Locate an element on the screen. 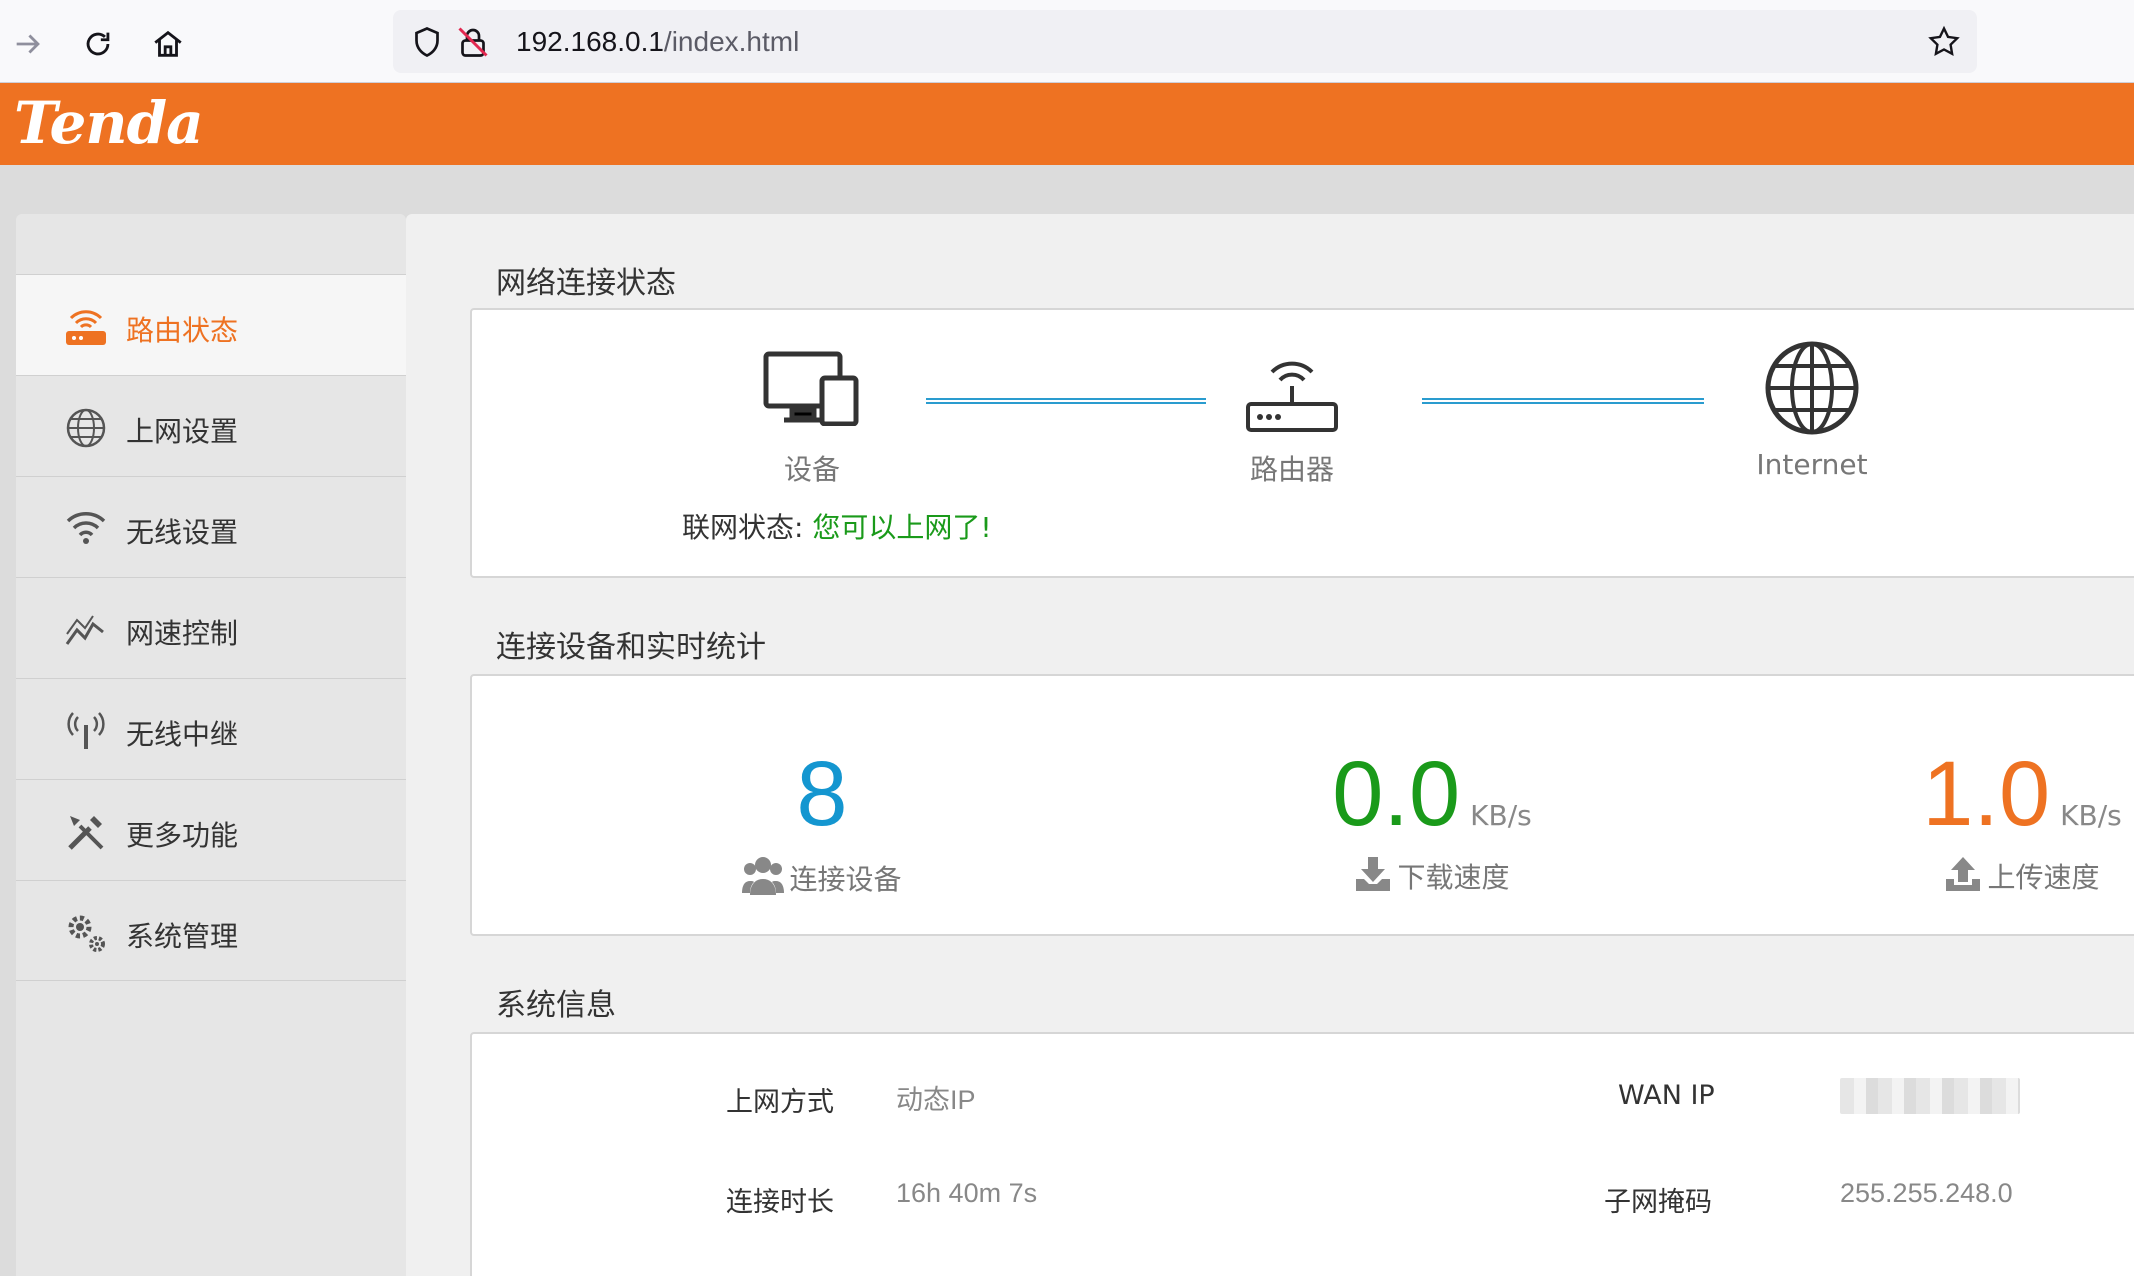 This screenshot has height=1276, width=2134. sidebar-item-more-features: 更多功能 is located at coordinates (211, 829).